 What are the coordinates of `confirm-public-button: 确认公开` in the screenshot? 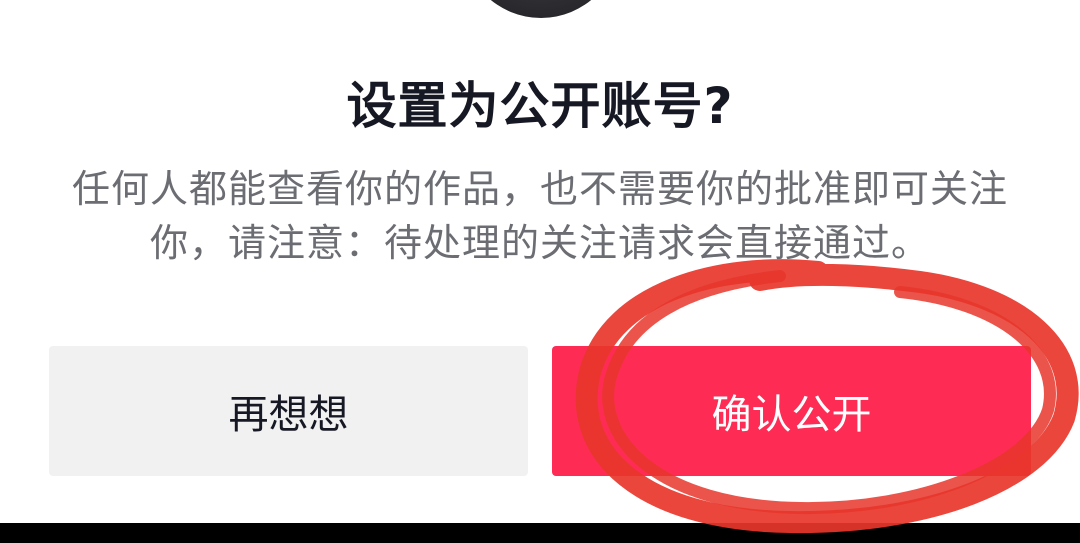 It's located at (791, 411).